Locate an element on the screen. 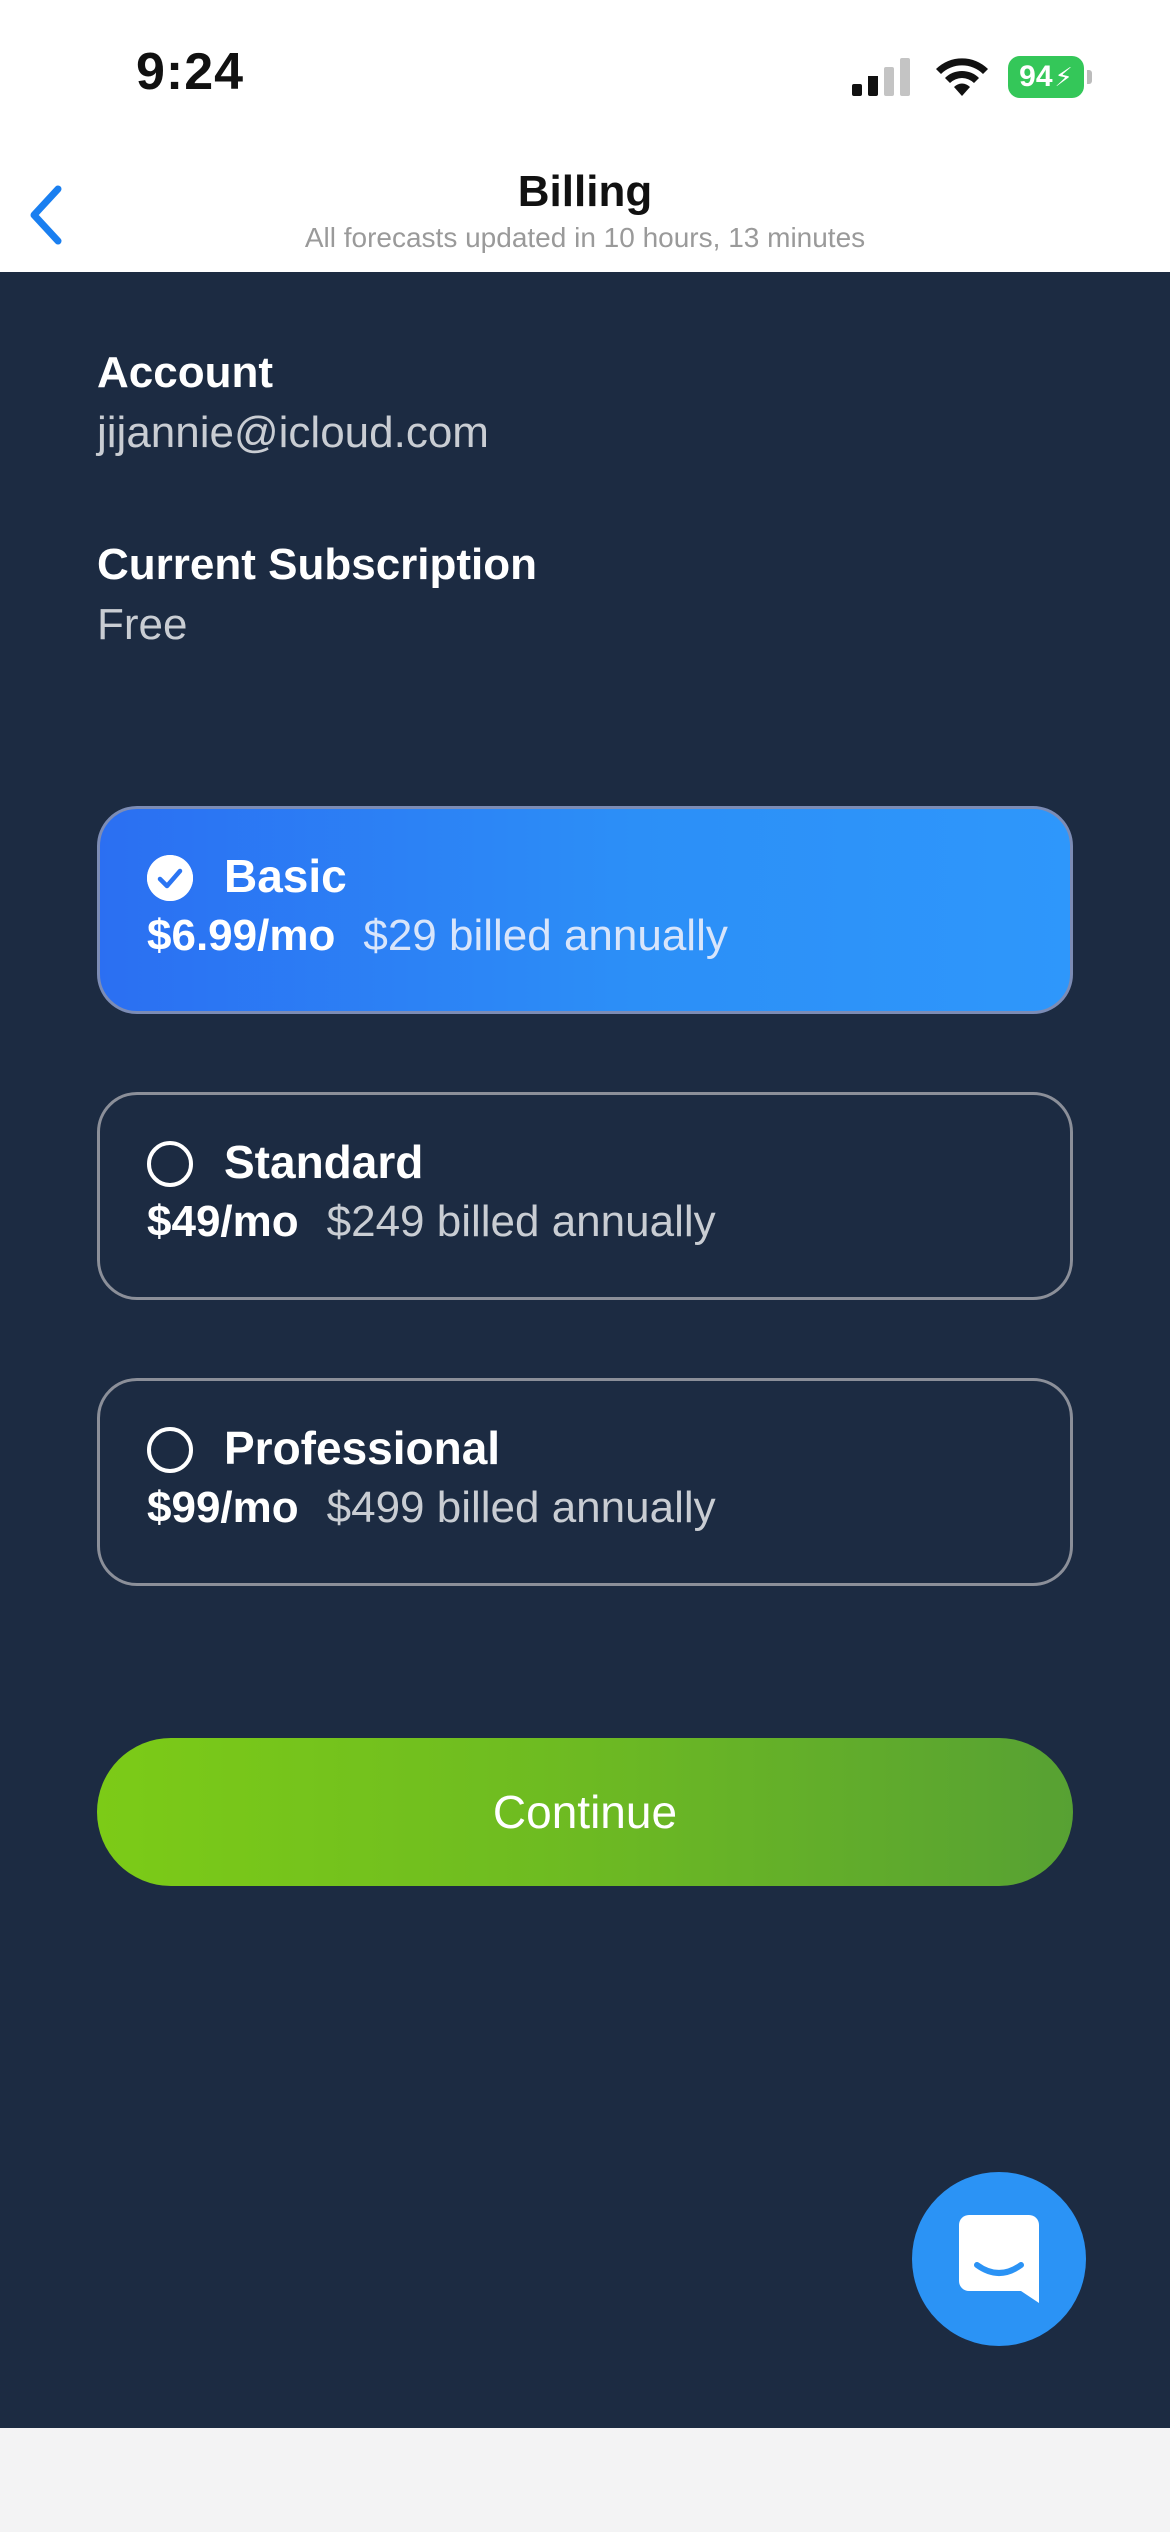 The image size is (1170, 2532). status-time: 9:24 is located at coordinates (190, 72).